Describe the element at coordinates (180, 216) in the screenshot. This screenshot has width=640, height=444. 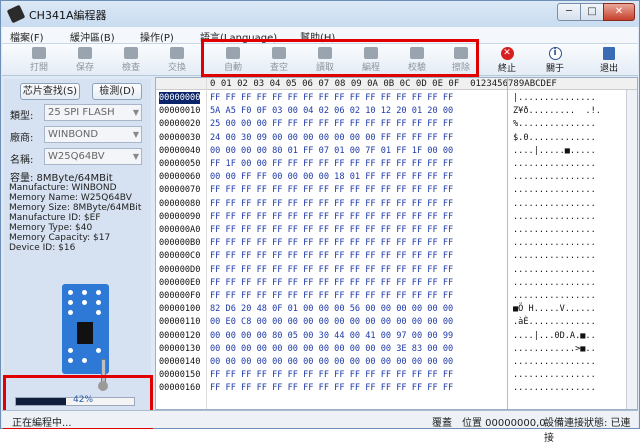
I see `hex-address: 00000090` at that location.